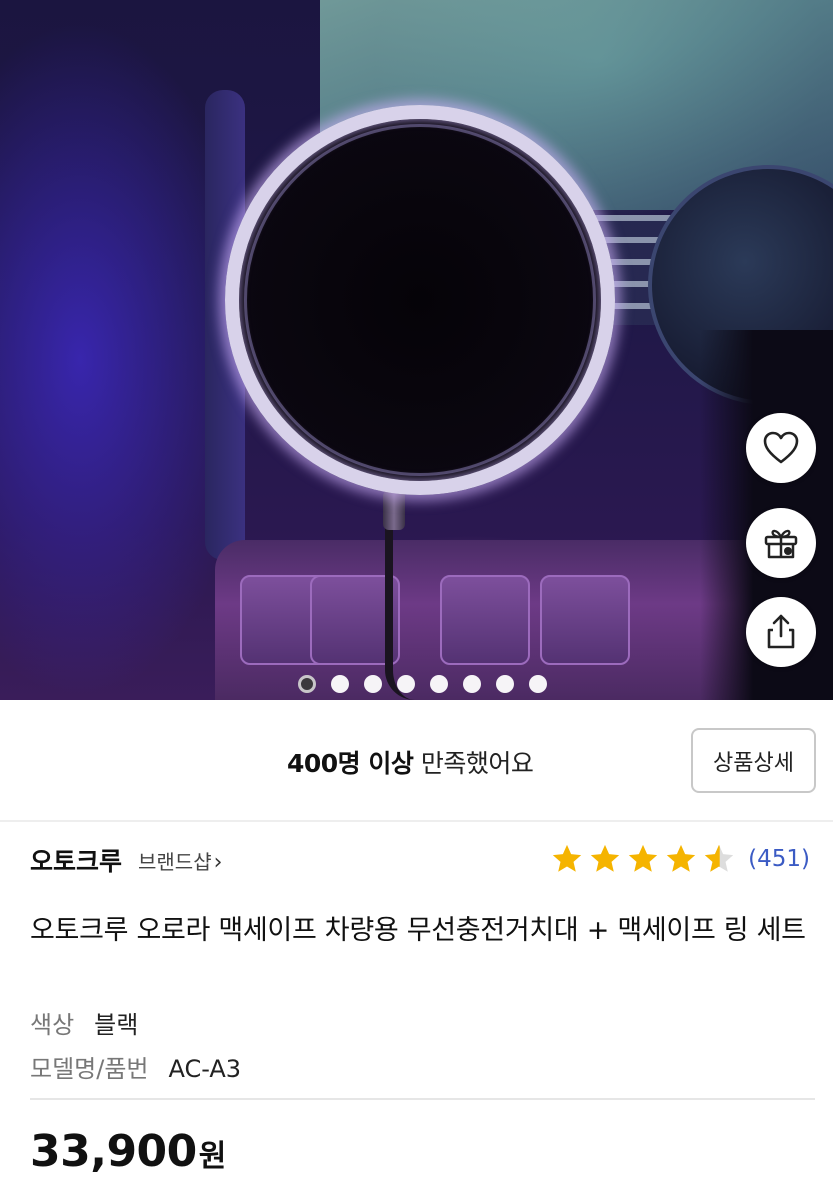 The image size is (833, 1200). I want to click on share-icon, so click(781, 631).